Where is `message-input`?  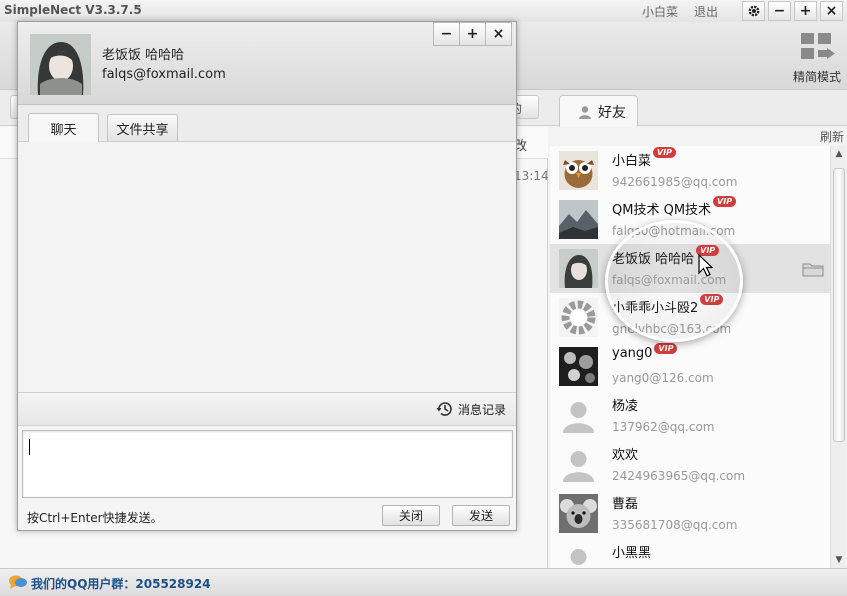 message-input is located at coordinates (267, 464).